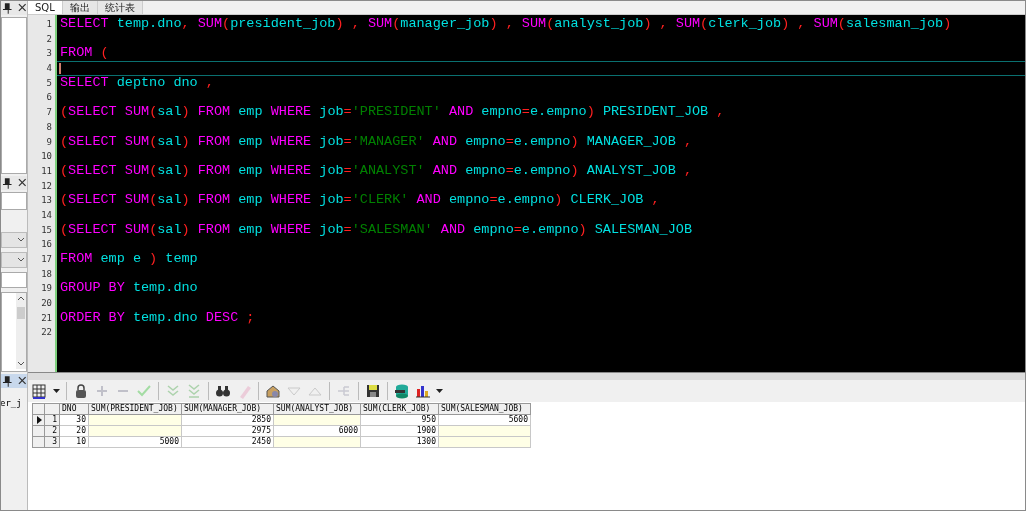 The height and width of the screenshot is (511, 1026). What do you see at coordinates (46, 230) in the screenshot?
I see `line-number: 15` at bounding box center [46, 230].